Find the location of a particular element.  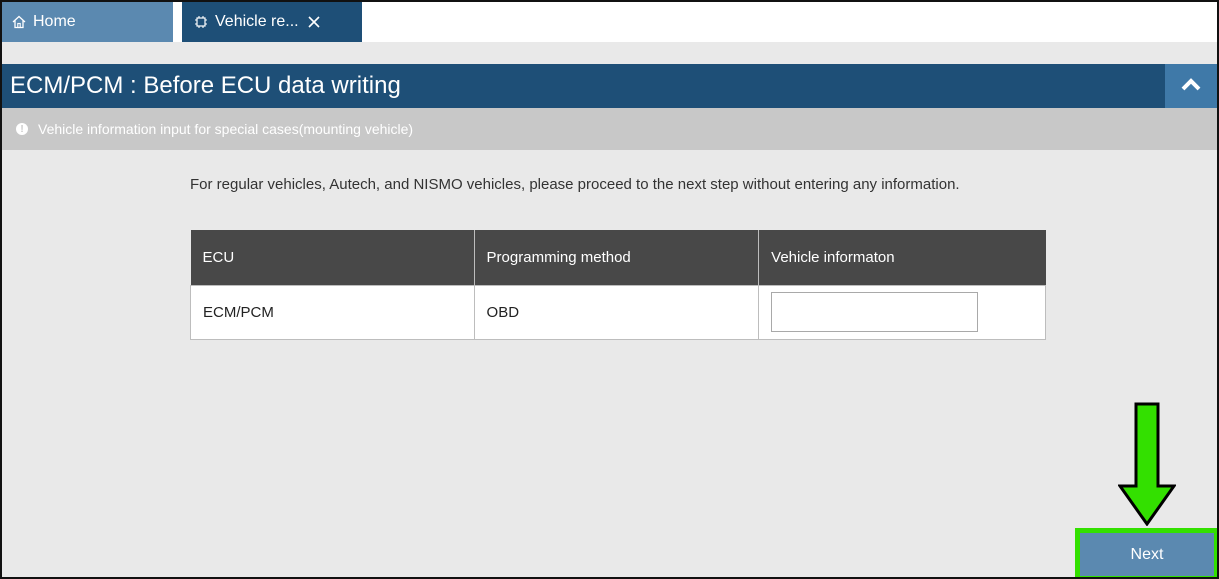

column-header-ecu: ECU is located at coordinates (332, 257).